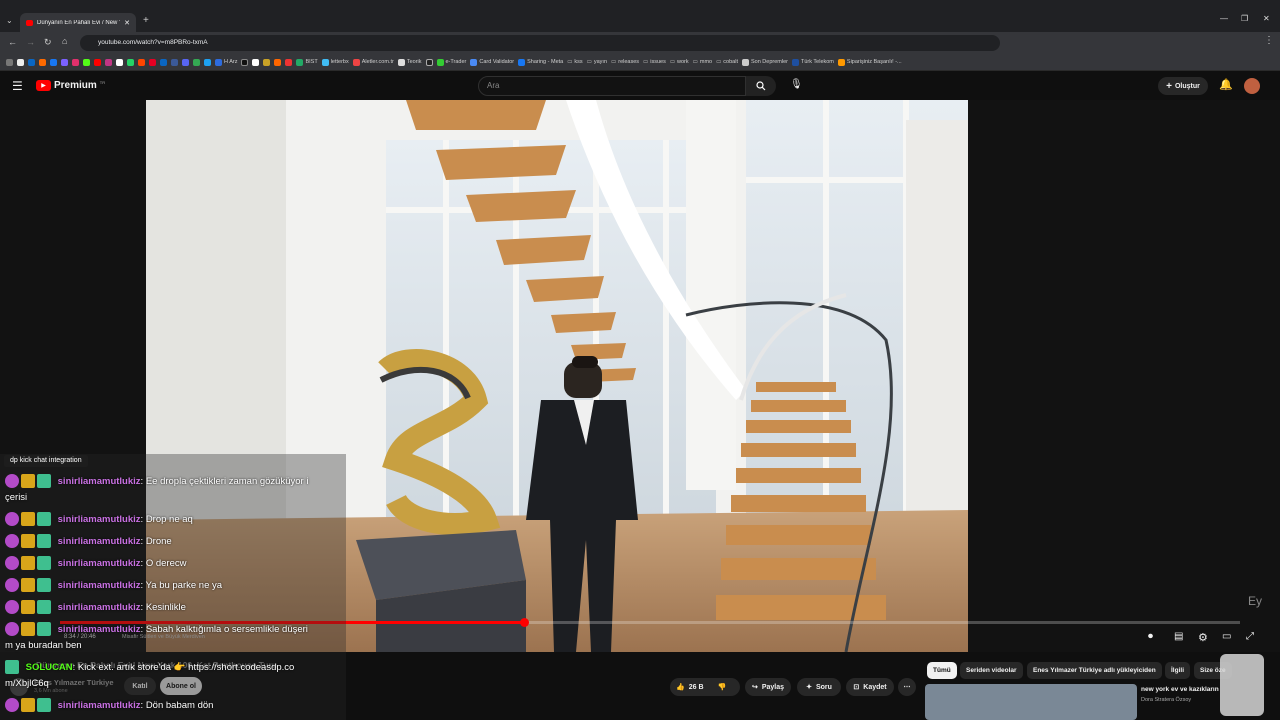 The height and width of the screenshot is (720, 1280). I want to click on home-icon: ⌂, so click(64, 41).